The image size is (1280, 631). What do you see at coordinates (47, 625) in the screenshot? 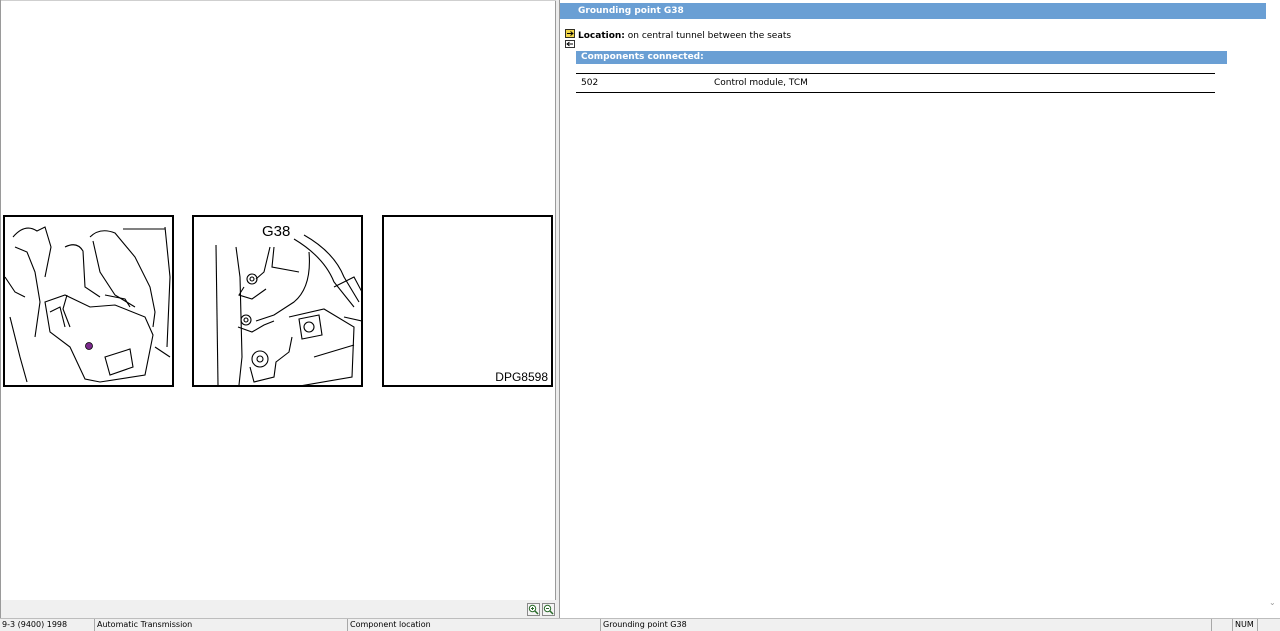
I see `status-model: 9-3 (9400) 1998` at bounding box center [47, 625].